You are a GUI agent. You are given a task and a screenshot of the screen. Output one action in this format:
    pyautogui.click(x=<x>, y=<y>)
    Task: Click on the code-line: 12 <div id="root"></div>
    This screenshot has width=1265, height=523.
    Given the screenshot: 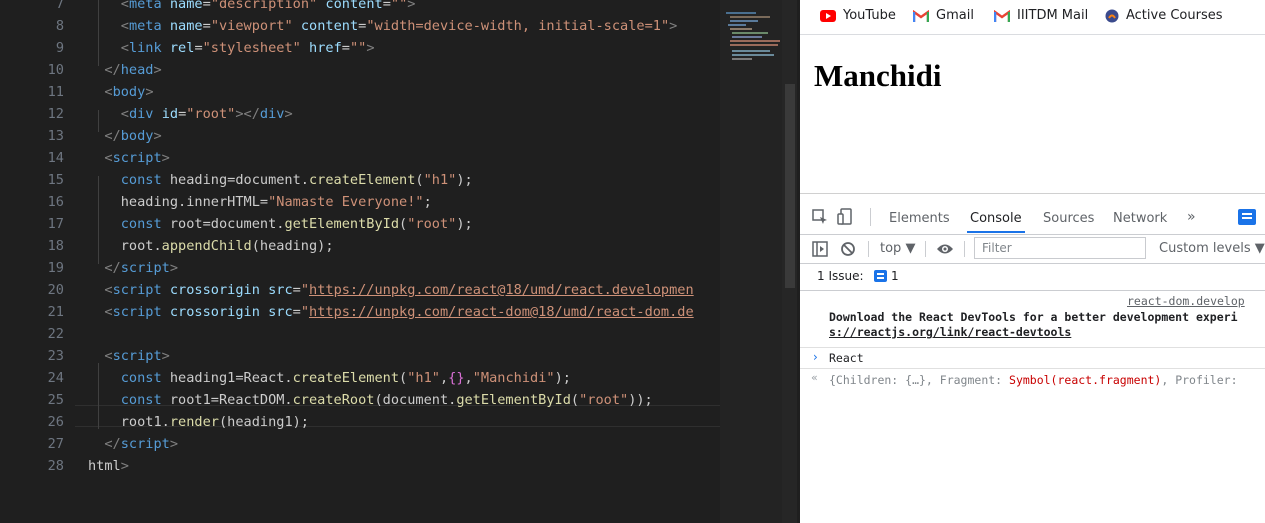 What is the action you would take?
    pyautogui.click(x=360, y=114)
    